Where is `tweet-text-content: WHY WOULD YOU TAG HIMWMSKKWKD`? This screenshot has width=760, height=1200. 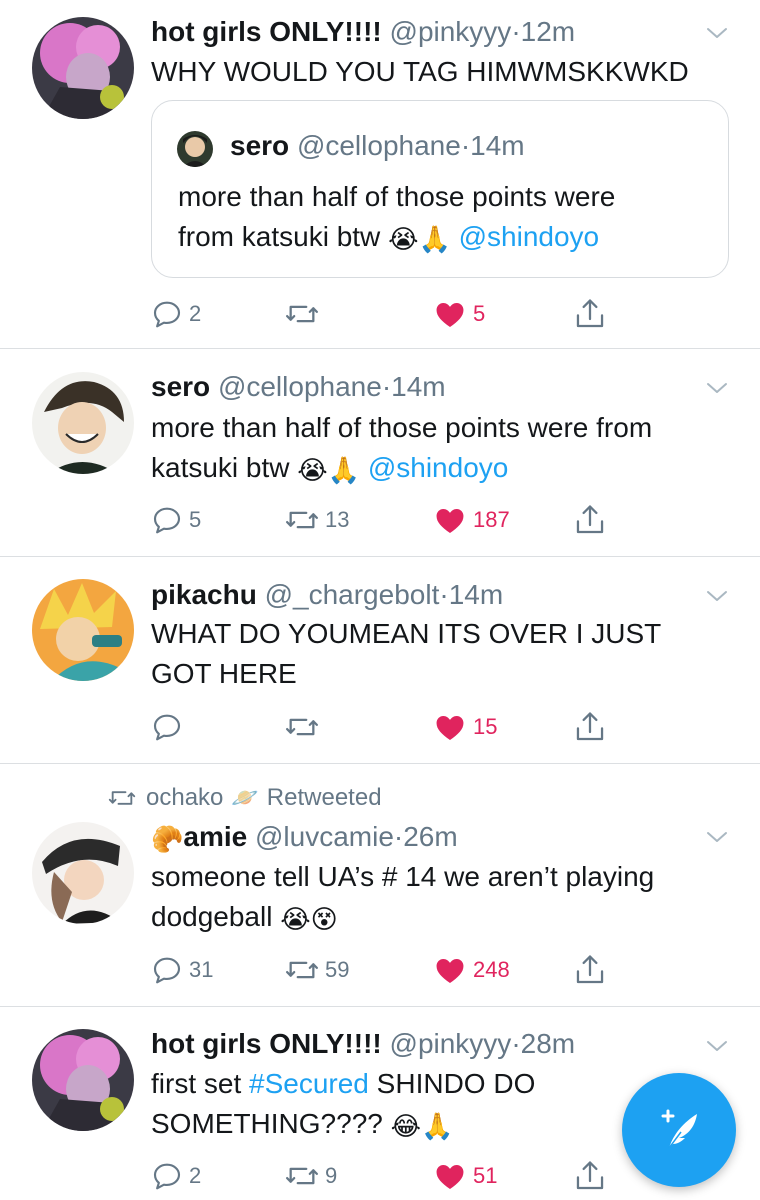 tweet-text-content: WHY WOULD YOU TAG HIMWMSKKWKD is located at coordinates (420, 71).